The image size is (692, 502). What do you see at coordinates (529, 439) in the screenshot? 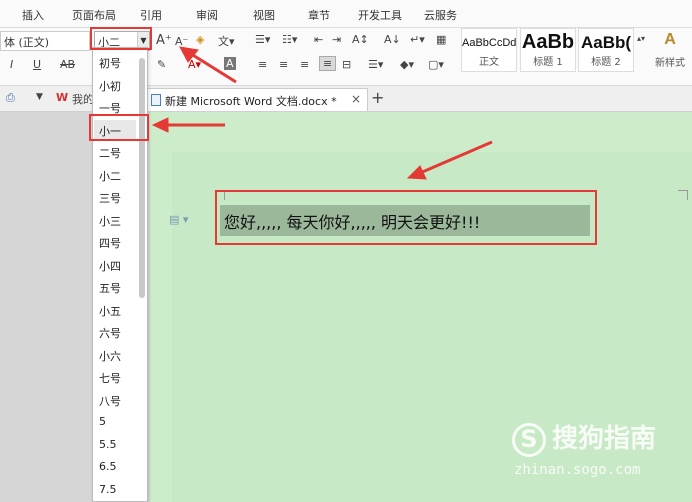
I see `sogou-logo-icon: S` at bounding box center [529, 439].